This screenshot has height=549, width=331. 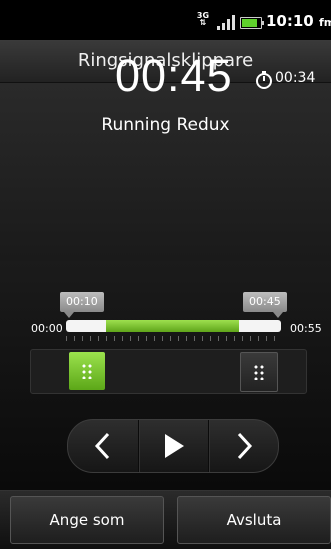 I want to click on exit-button: Avsluta, so click(x=254, y=520).